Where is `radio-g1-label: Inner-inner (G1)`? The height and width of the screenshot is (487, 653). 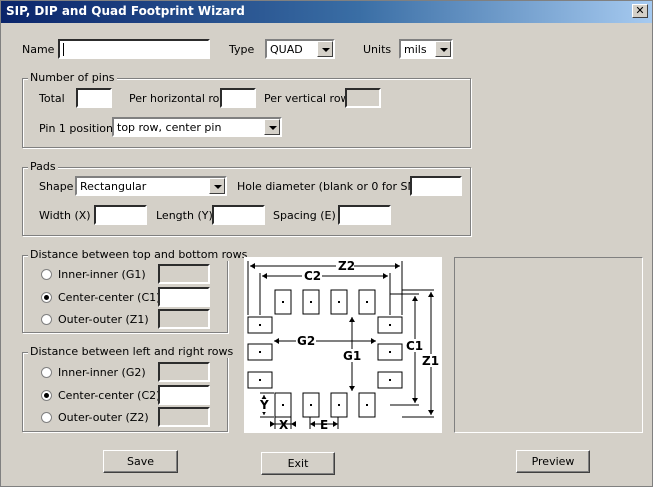
radio-g1-label: Inner-inner (G1) is located at coordinates (102, 274).